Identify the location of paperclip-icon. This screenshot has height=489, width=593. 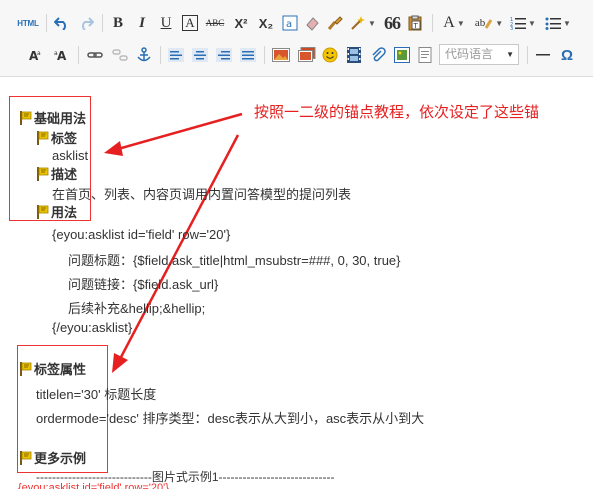
(379, 54).